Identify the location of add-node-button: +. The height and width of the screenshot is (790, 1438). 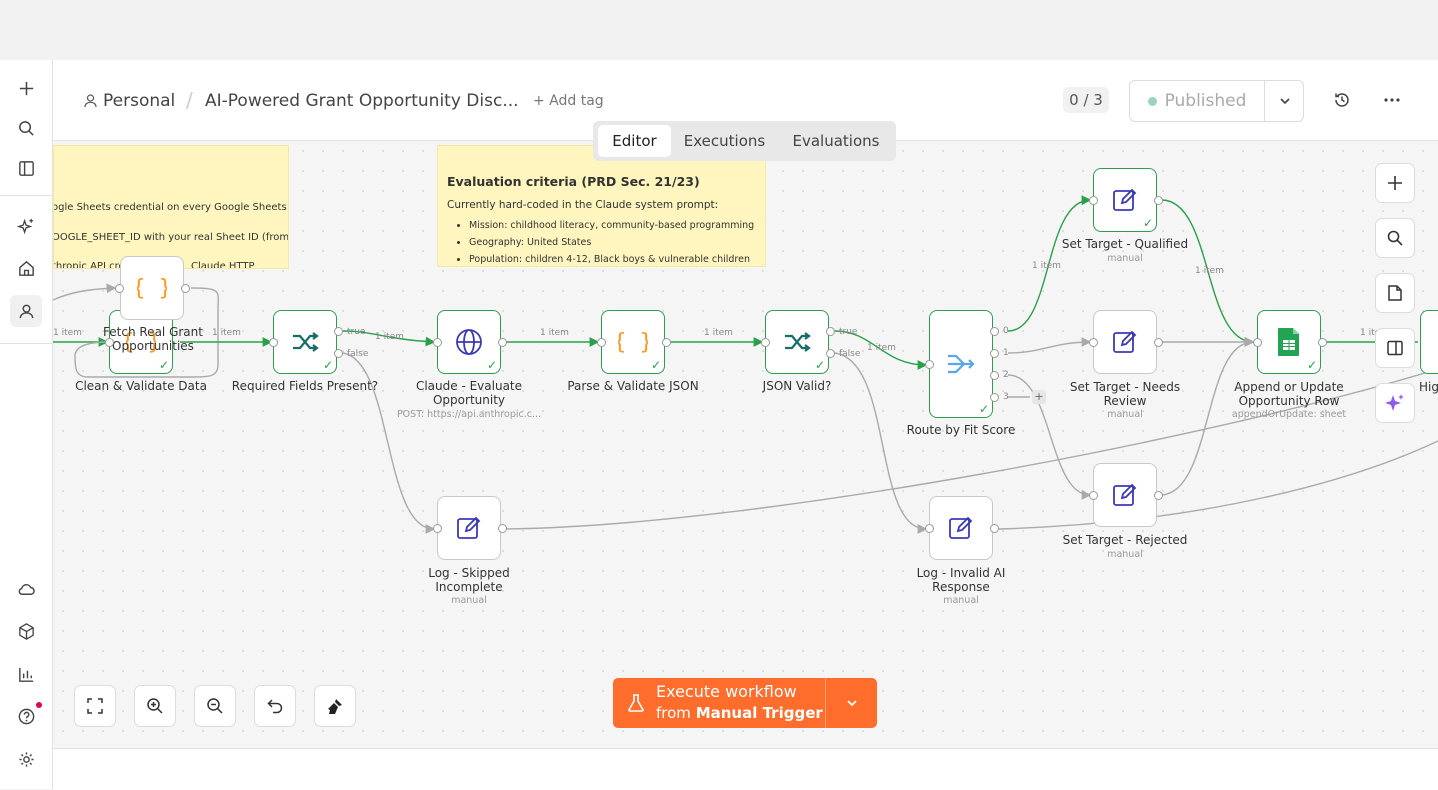
(1039, 397).